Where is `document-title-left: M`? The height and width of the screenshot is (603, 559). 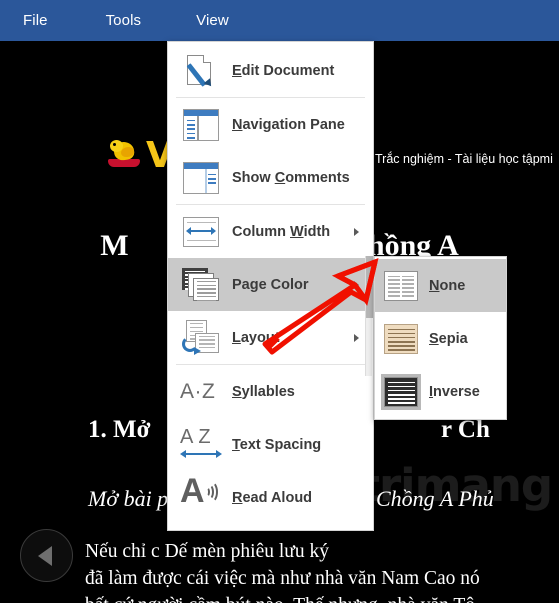 document-title-left: M is located at coordinates (114, 245).